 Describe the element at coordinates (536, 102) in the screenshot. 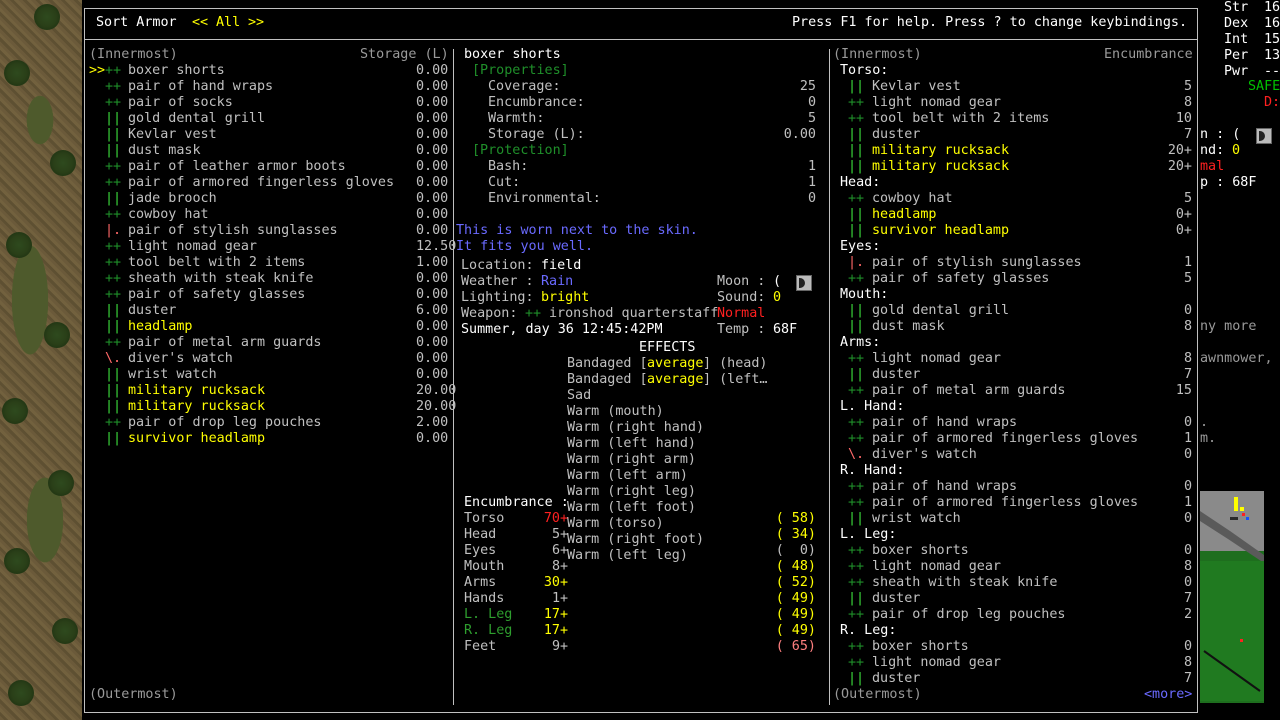

I see `property-label: Encumbrance:` at that location.